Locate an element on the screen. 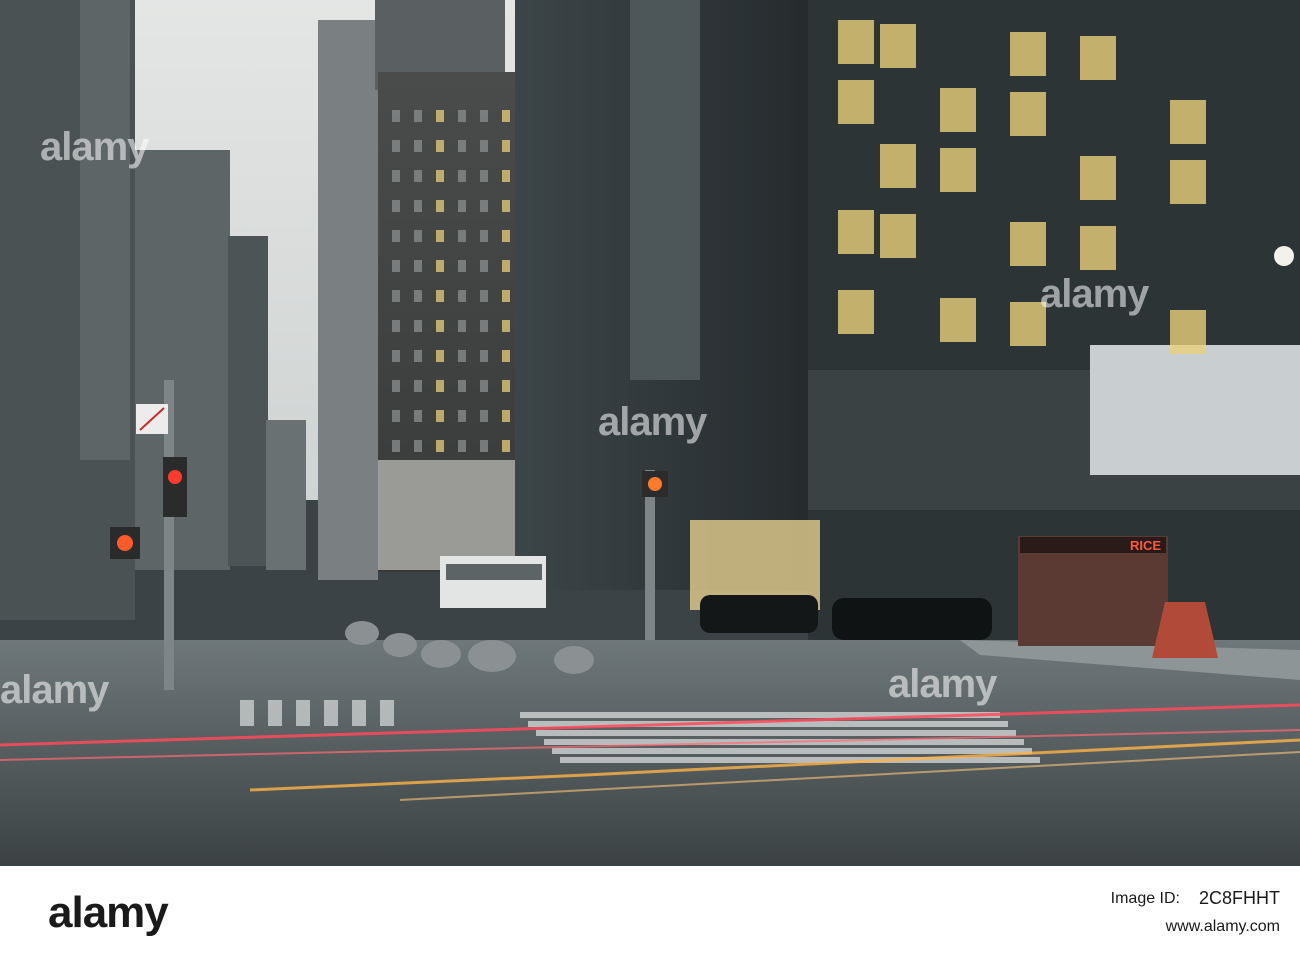 Image resolution: width=1300 pixels, height=956 pixels. left-building-edge is located at coordinates (105, 230).